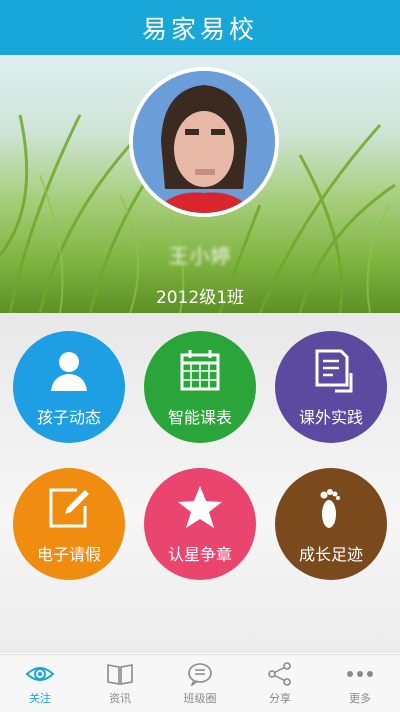 The height and width of the screenshot is (712, 400). I want to click on bottom-nav: 关注 资讯 班级圈 分享 更多, so click(200, 683).